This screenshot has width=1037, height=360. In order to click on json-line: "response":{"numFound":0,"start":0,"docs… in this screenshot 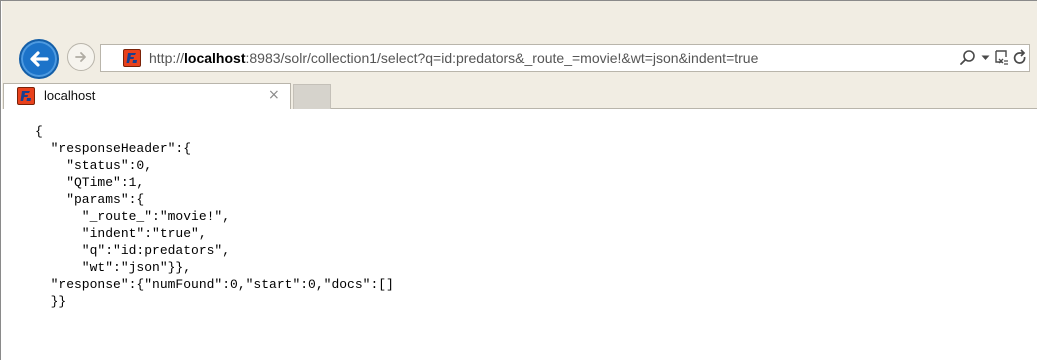, I will do `click(214, 284)`.